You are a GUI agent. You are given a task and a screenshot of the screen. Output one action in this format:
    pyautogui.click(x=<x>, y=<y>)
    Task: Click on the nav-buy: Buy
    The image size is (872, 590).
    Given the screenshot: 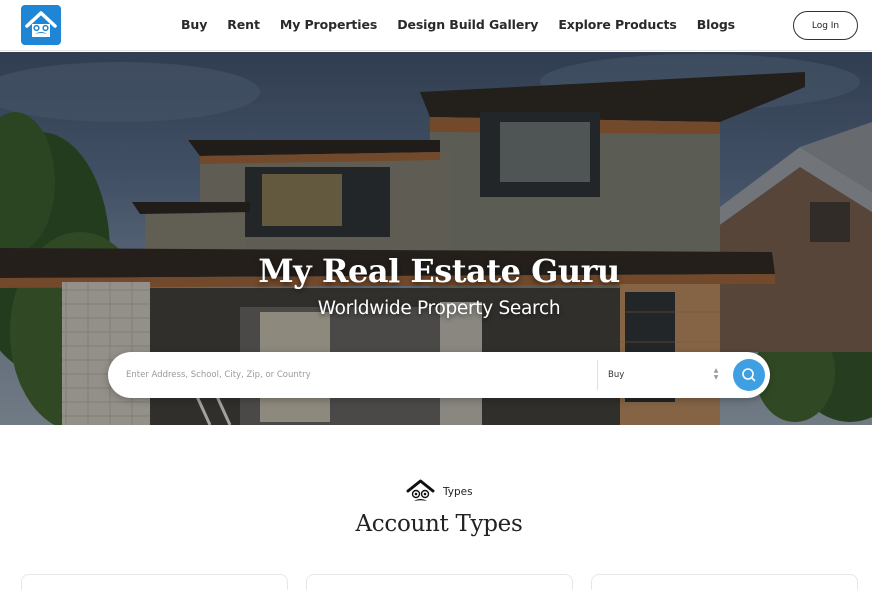 What is the action you would take?
    pyautogui.click(x=194, y=26)
    